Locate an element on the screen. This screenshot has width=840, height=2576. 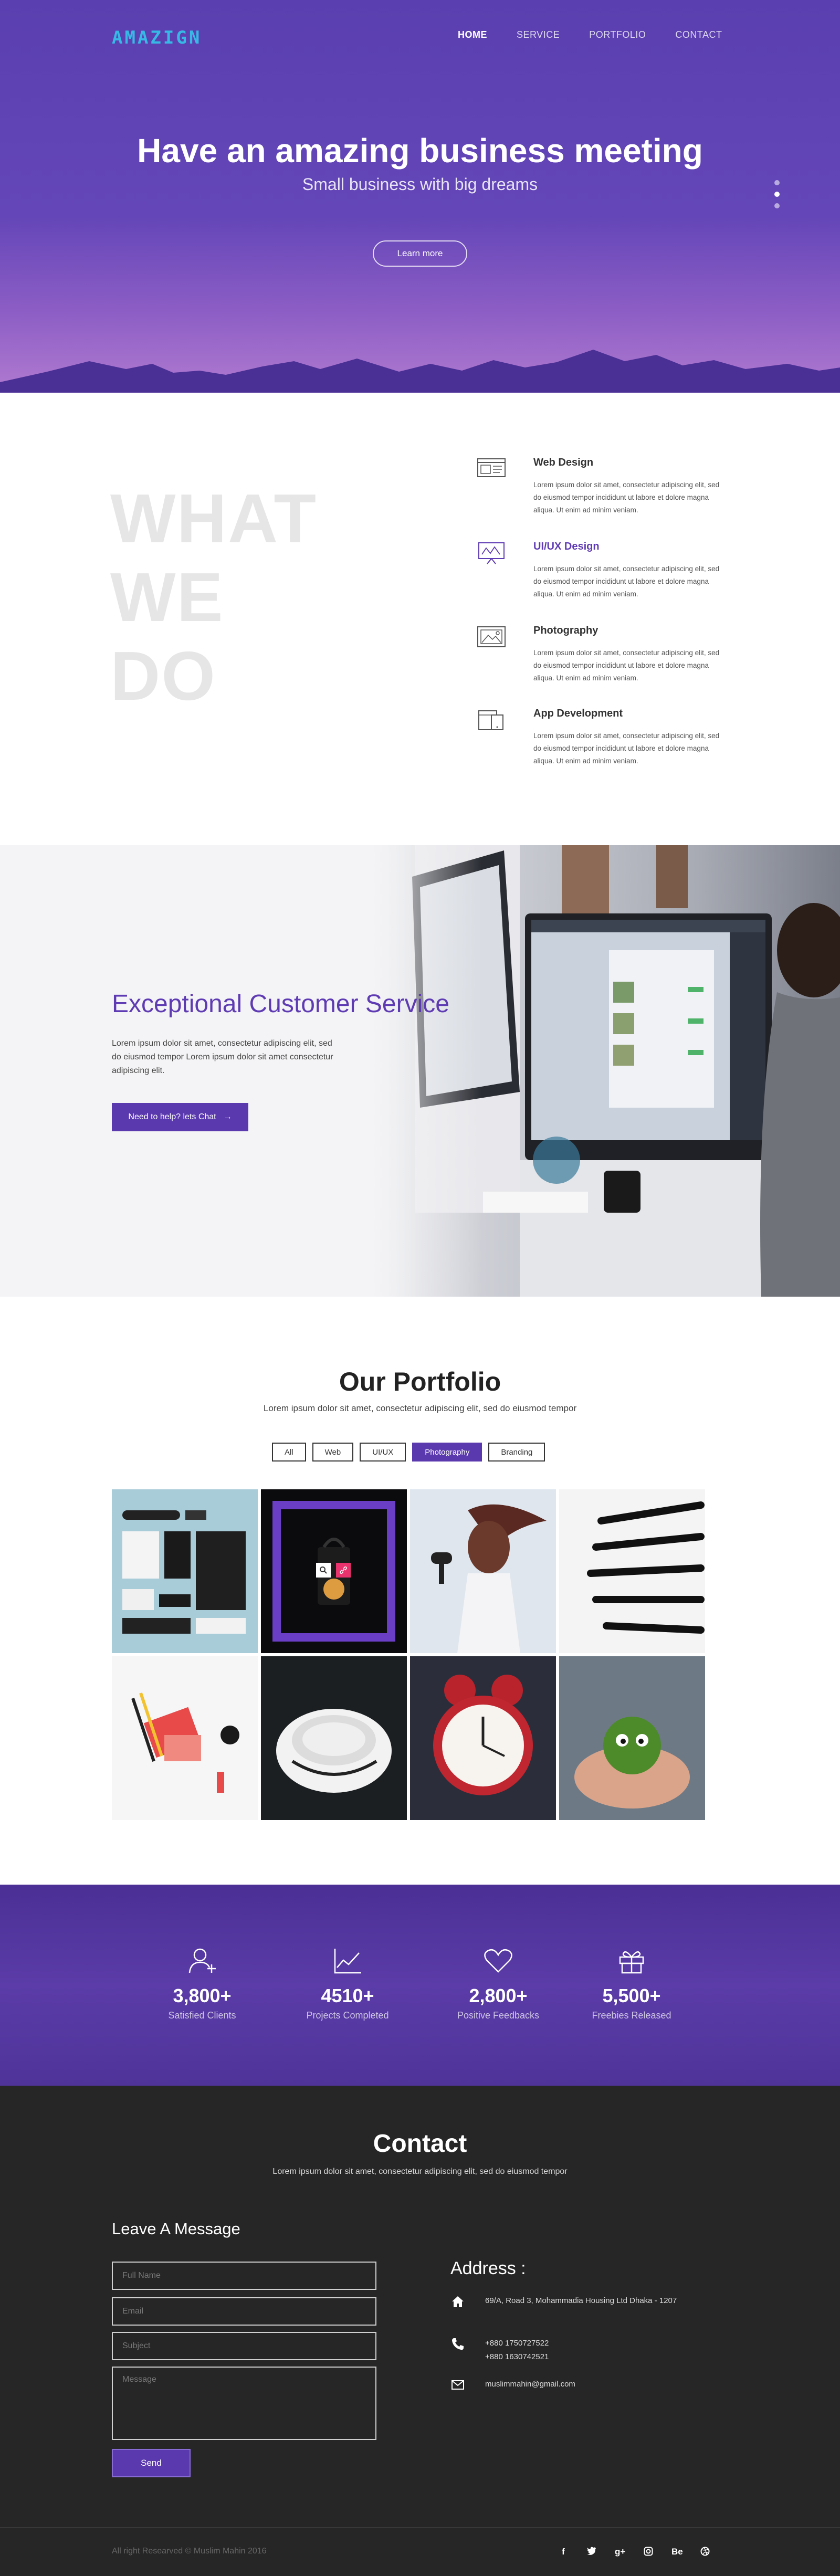
contact-title: Contact is located at coordinates (420, 2144).